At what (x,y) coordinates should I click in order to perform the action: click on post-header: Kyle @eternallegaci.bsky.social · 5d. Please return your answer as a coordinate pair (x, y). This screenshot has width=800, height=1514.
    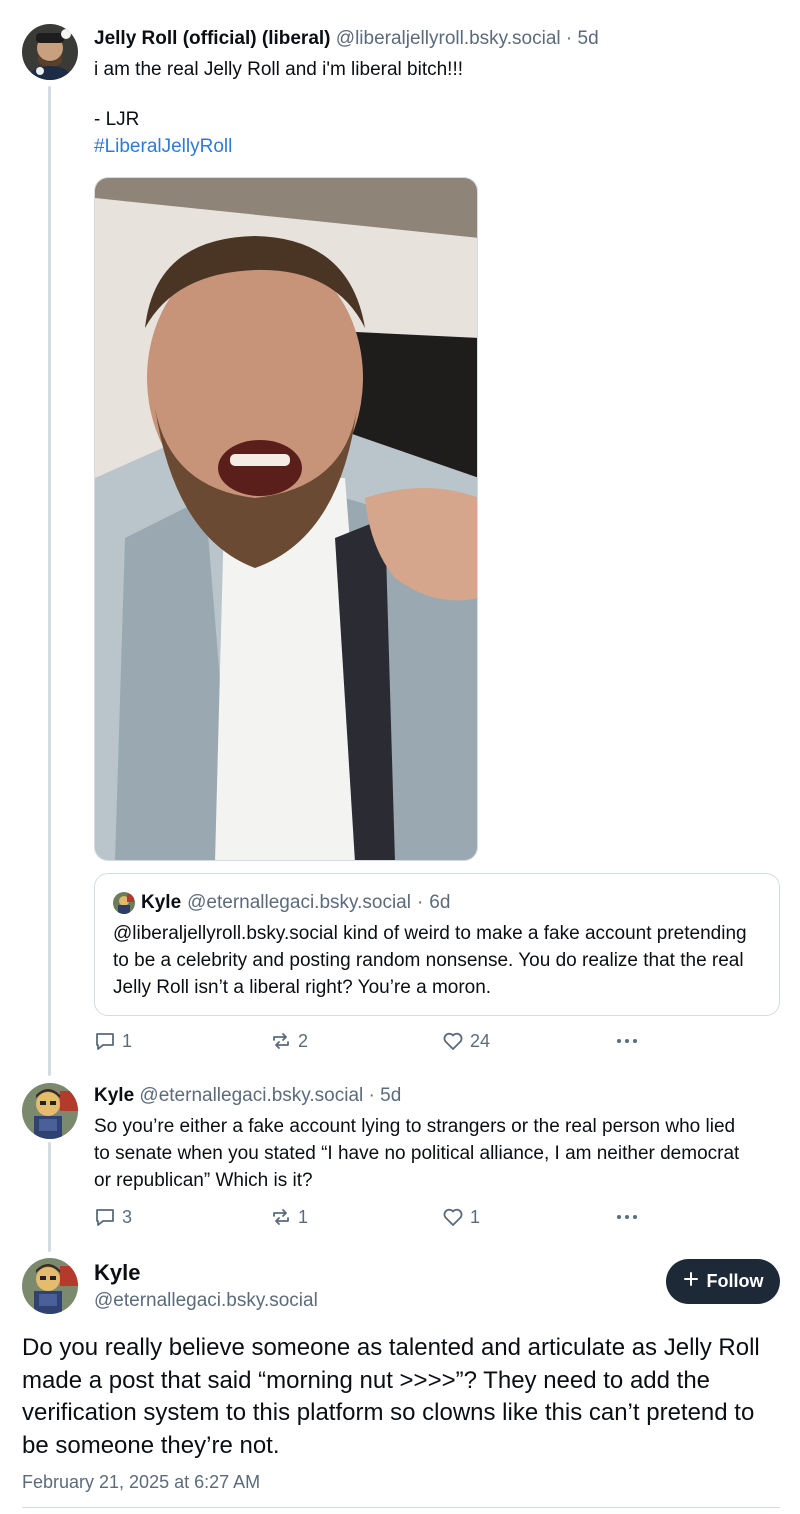
    Looking at the image, I should click on (437, 1096).